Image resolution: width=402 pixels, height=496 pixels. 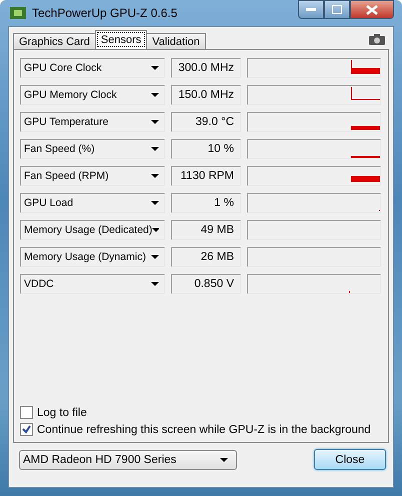 What do you see at coordinates (206, 203) in the screenshot?
I see `sensor-reading: 1 %` at bounding box center [206, 203].